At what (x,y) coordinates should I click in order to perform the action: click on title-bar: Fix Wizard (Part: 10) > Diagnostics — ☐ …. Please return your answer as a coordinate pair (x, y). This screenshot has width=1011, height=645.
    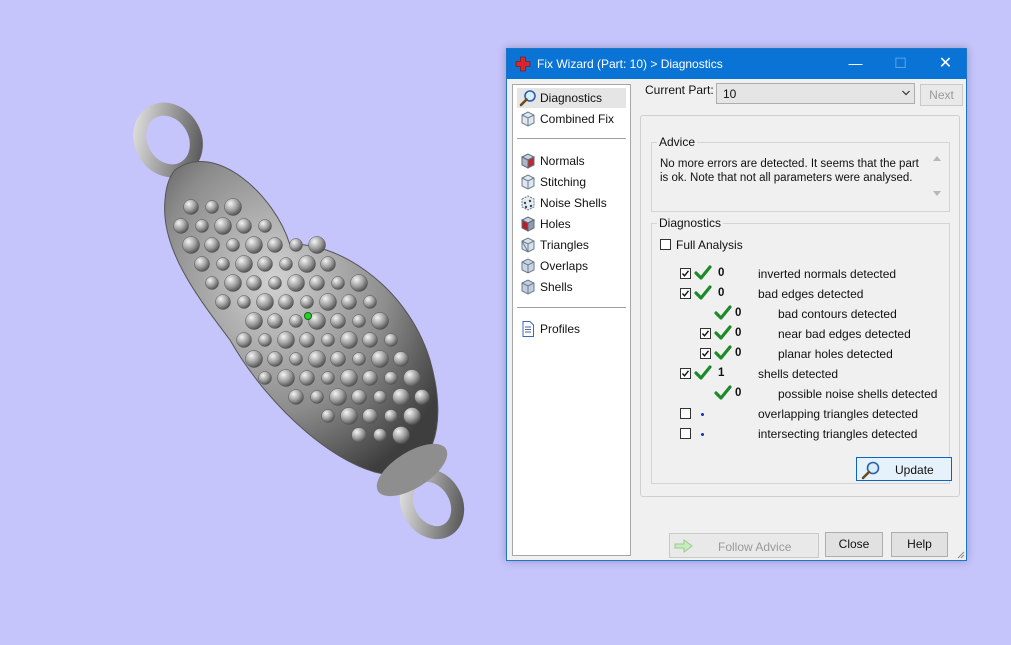
    Looking at the image, I should click on (736, 64).